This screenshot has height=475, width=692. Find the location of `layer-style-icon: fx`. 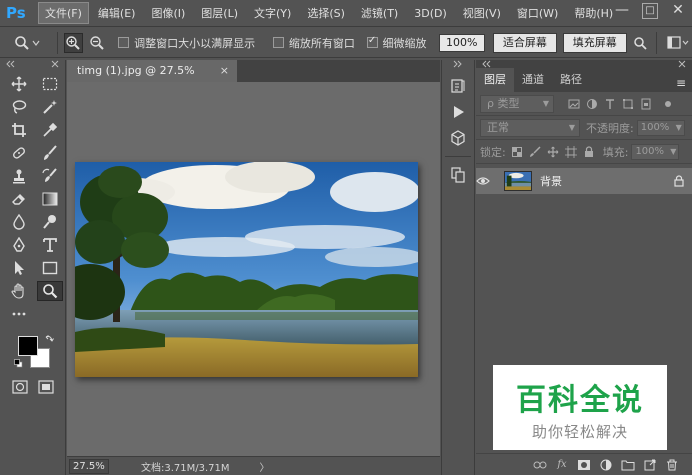

layer-style-icon: fx is located at coordinates (562, 465).